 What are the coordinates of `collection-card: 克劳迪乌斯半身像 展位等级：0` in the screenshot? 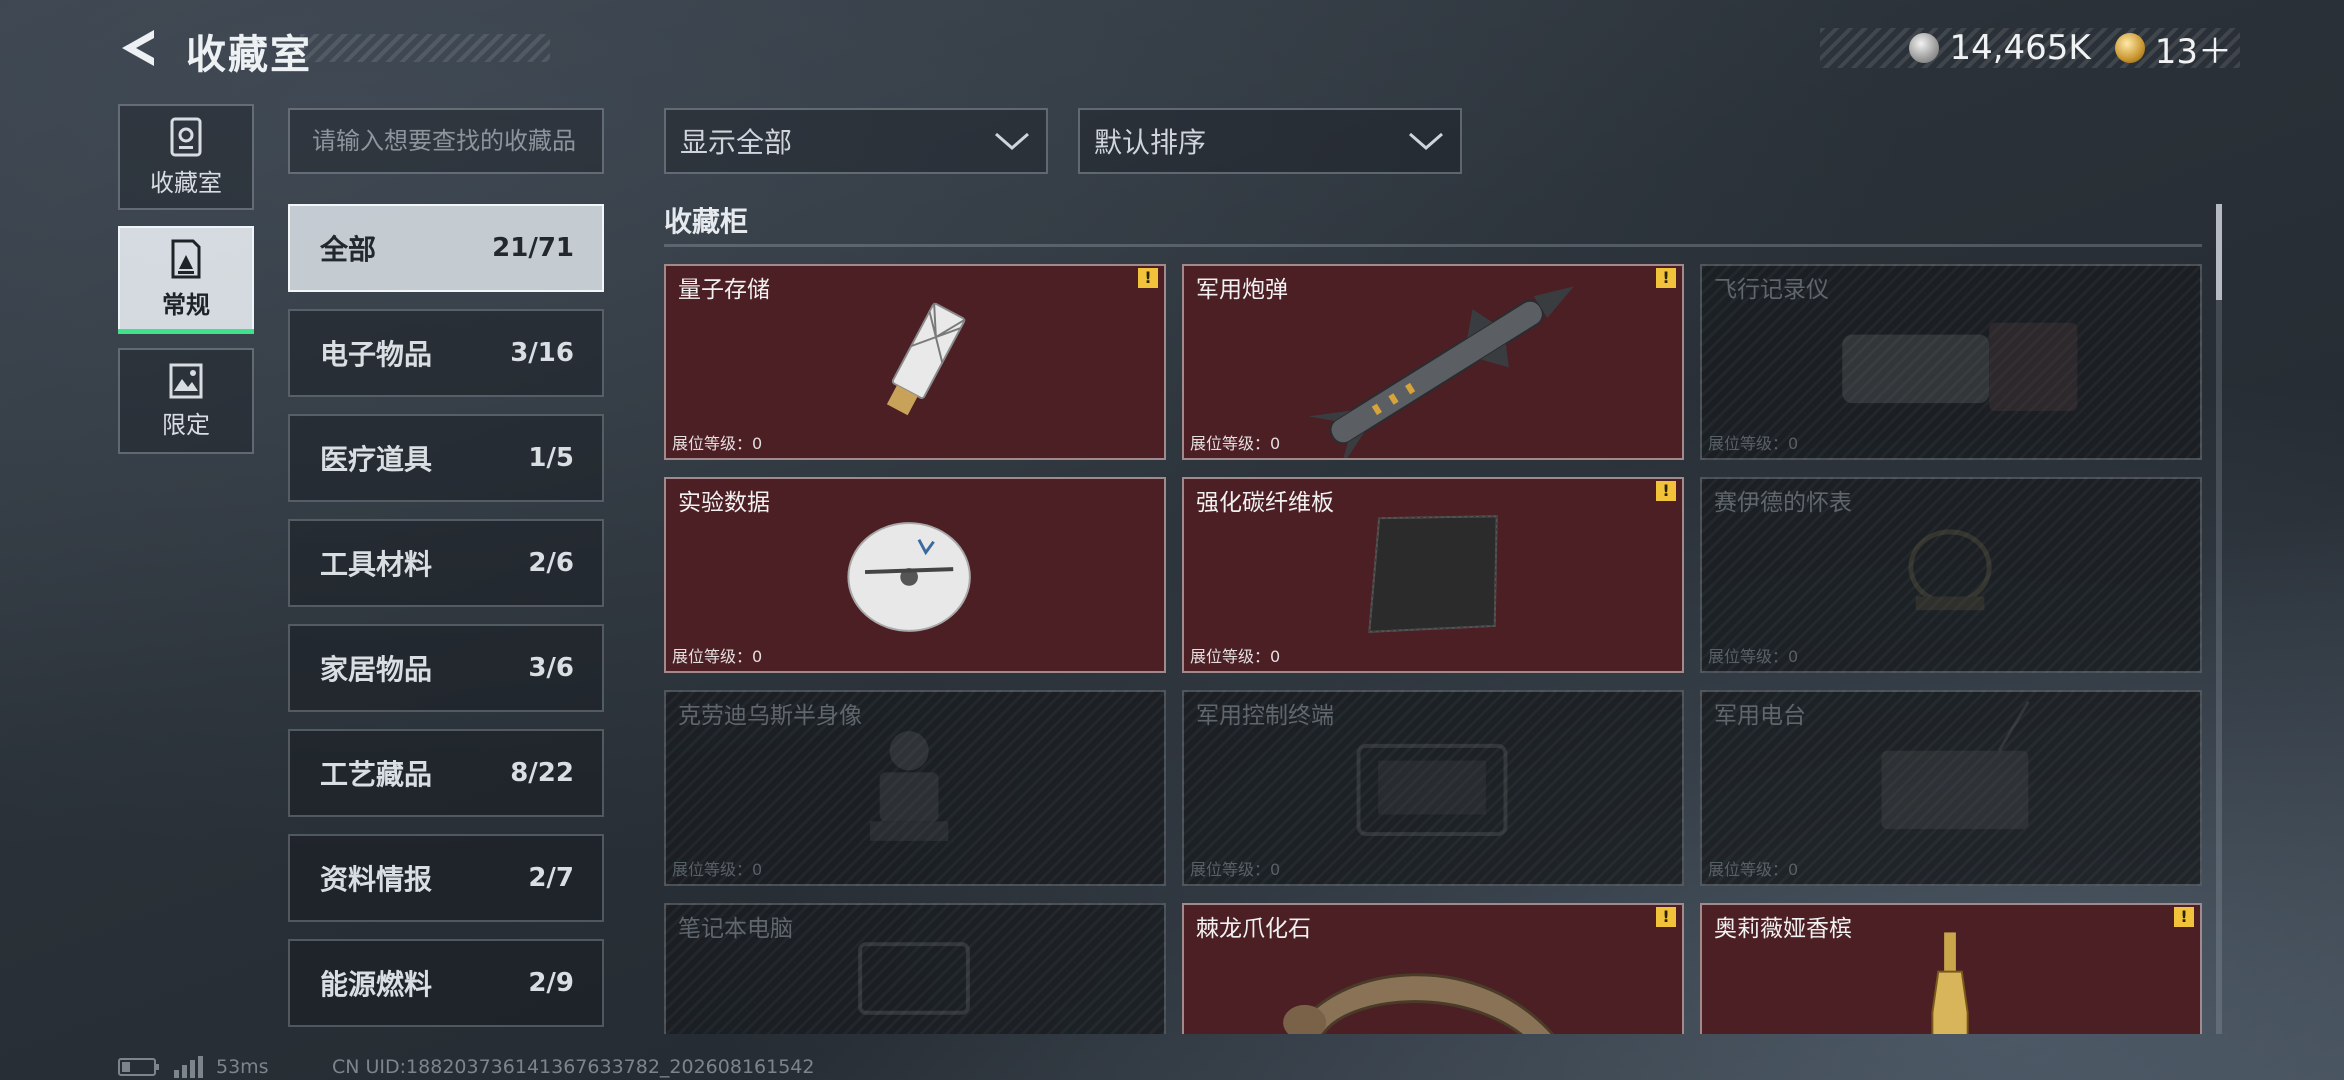 It's located at (915, 788).